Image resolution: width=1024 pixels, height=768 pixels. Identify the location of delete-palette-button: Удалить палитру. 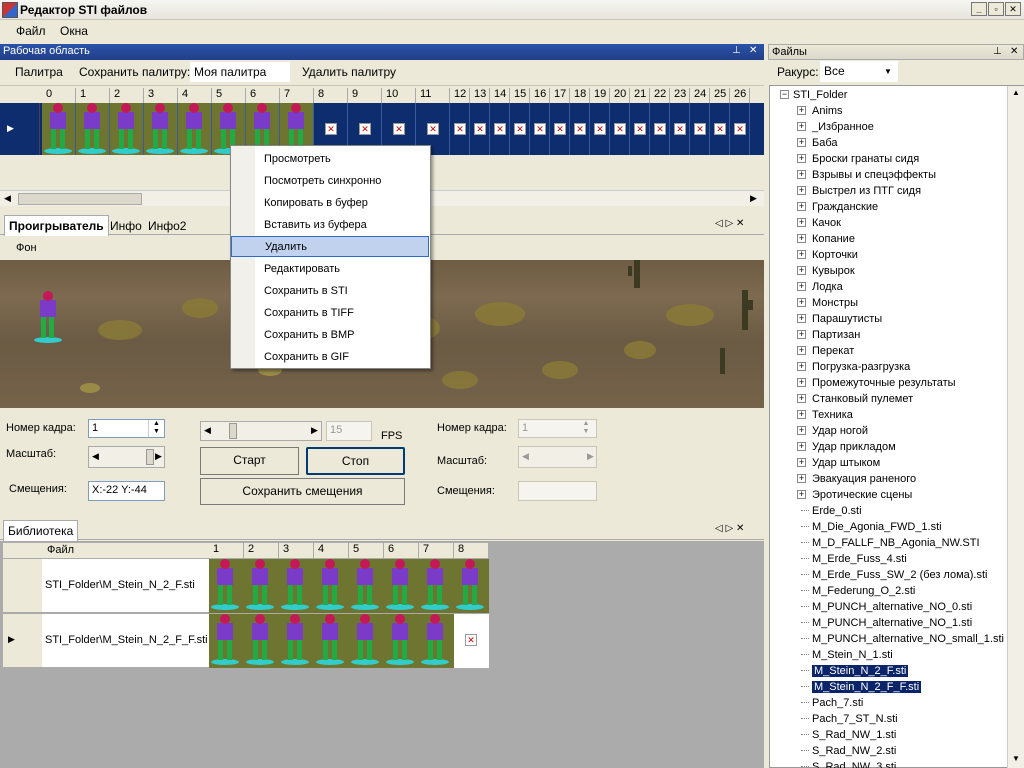
(349, 72).